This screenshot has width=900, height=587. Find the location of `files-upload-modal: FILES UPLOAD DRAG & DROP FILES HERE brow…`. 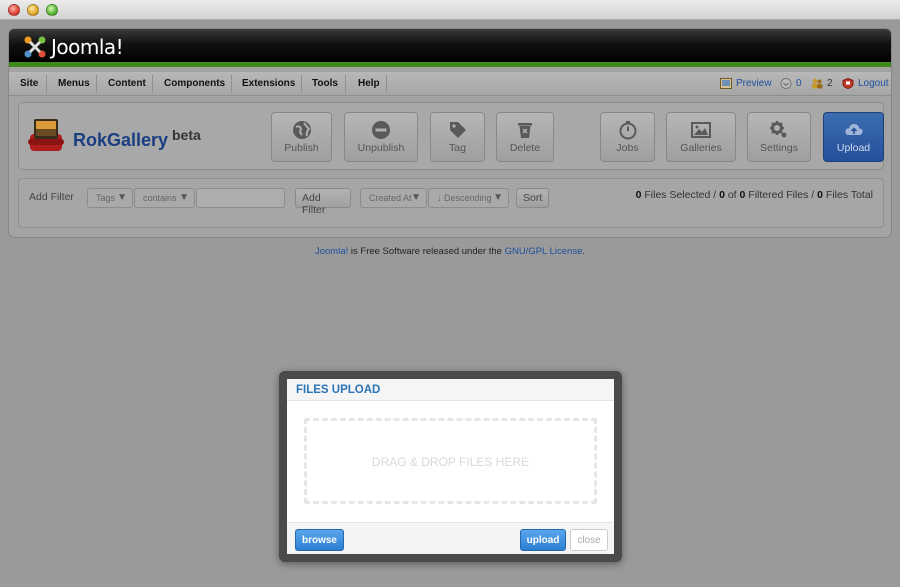

files-upload-modal: FILES UPLOAD DRAG & DROP FILES HERE brow… is located at coordinates (450, 466).